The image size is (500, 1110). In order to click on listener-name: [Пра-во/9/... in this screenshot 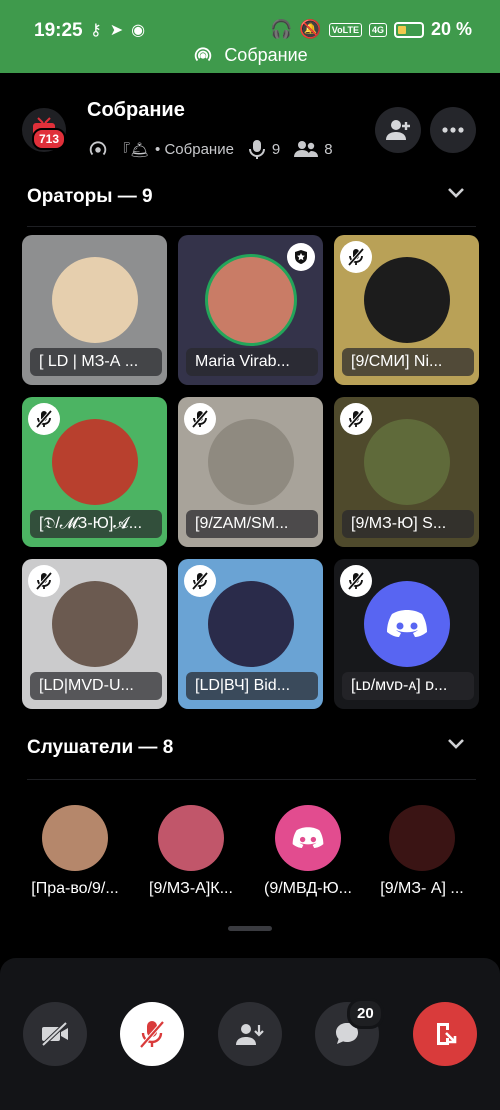, I will do `click(75, 888)`.